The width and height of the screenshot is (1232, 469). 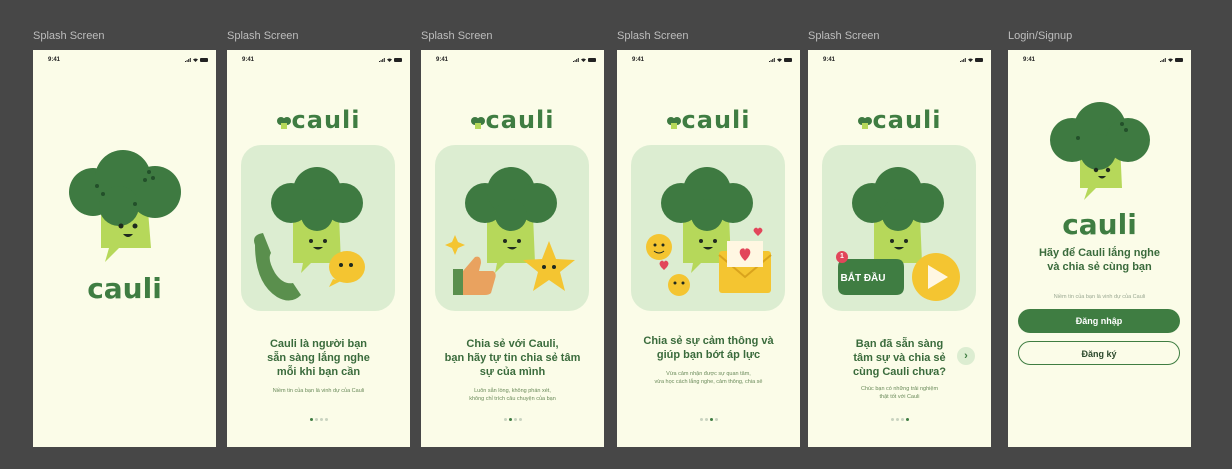 I want to click on illustration-card, so click(x=708, y=228).